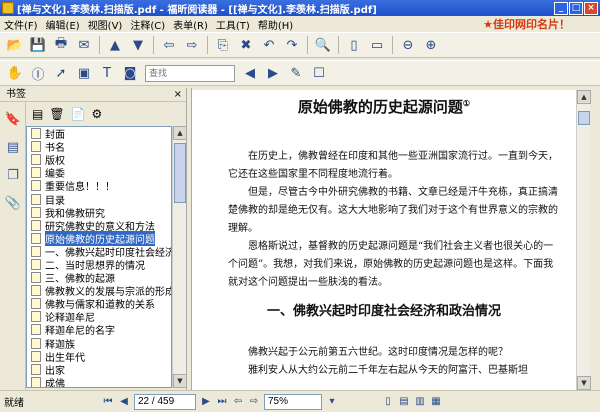  Describe the element at coordinates (269, 45) in the screenshot. I see `undo-icon: ↶` at that location.